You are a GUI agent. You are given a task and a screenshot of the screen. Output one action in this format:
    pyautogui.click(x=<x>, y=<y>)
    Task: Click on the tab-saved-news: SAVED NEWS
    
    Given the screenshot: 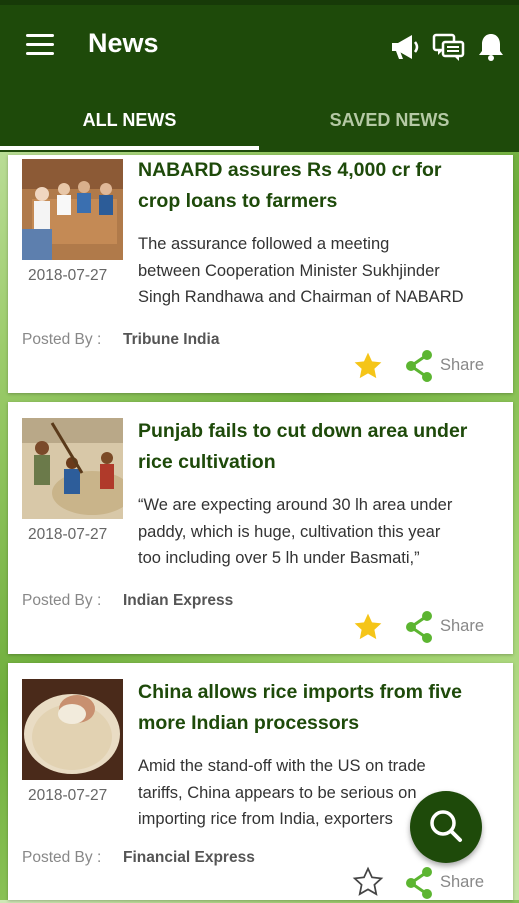 What is the action you would take?
    pyautogui.click(x=389, y=122)
    